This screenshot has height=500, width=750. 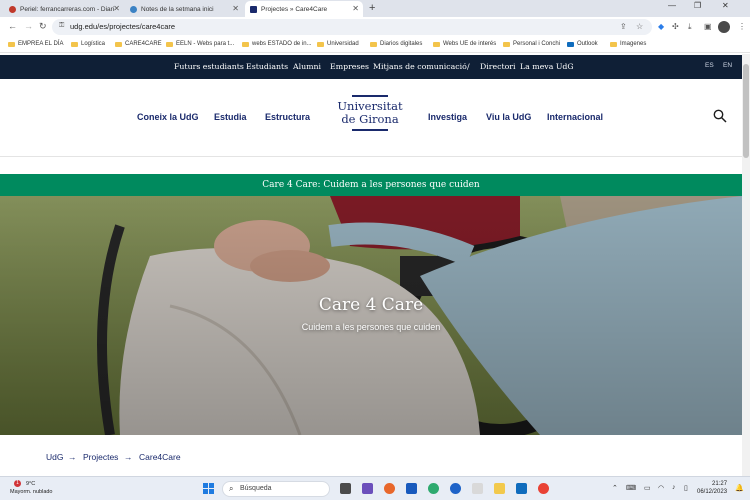 What do you see at coordinates (128, 457) in the screenshot?
I see `breadcrumb-arrow-icon: →` at bounding box center [128, 457].